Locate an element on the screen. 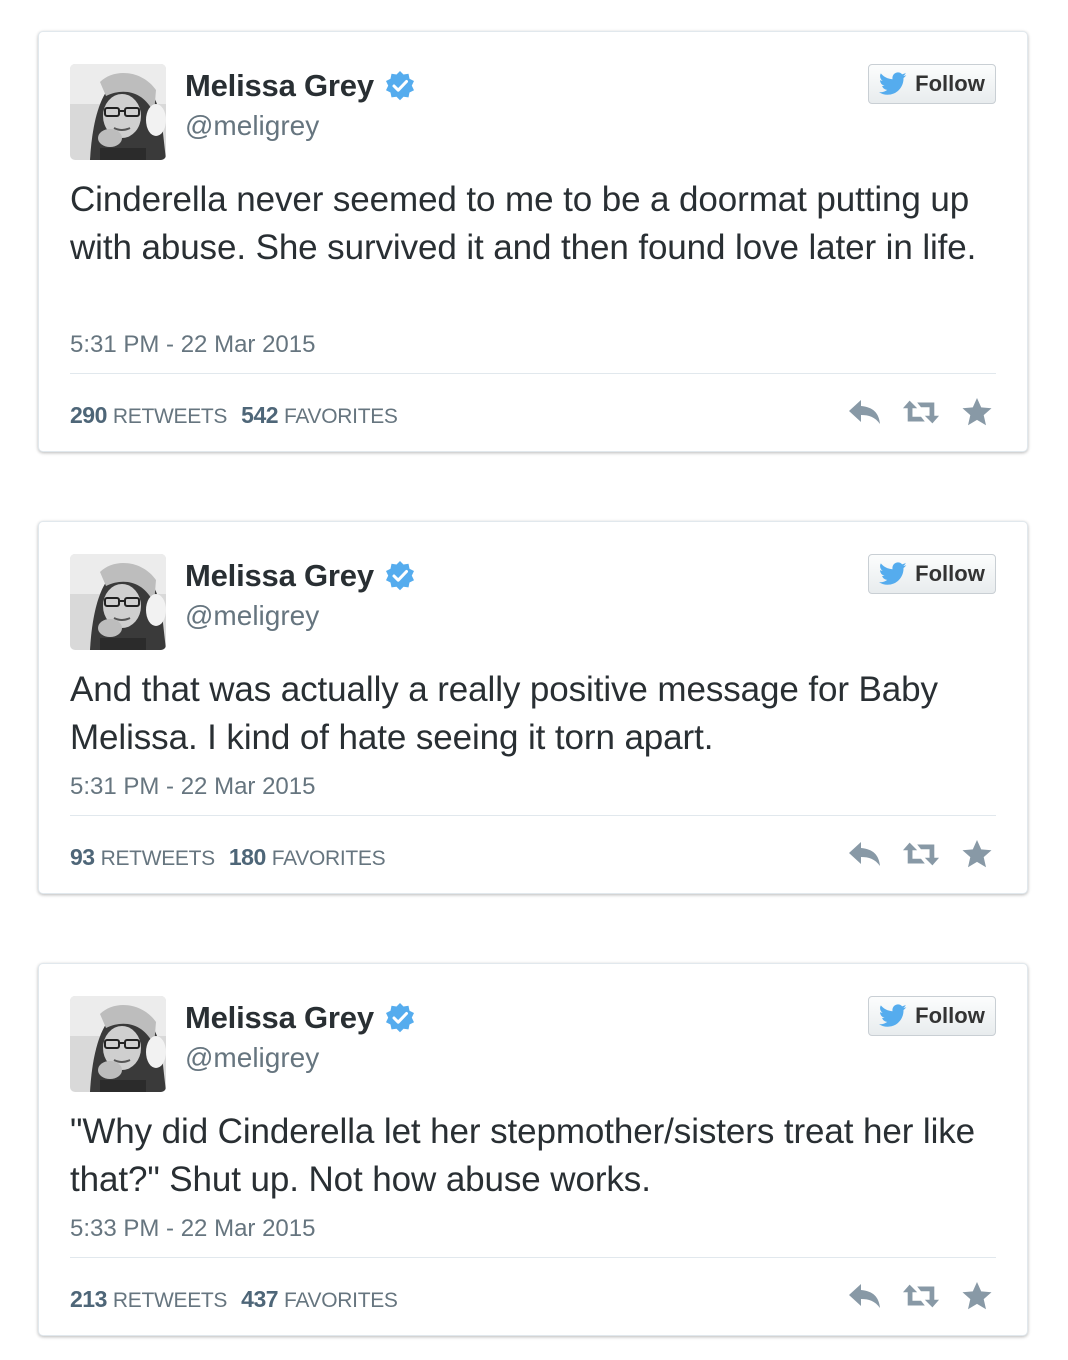 The height and width of the screenshot is (1360, 1068). tweet-stats: 213 RETWEETS 437 FAVORITES is located at coordinates (241, 1299).